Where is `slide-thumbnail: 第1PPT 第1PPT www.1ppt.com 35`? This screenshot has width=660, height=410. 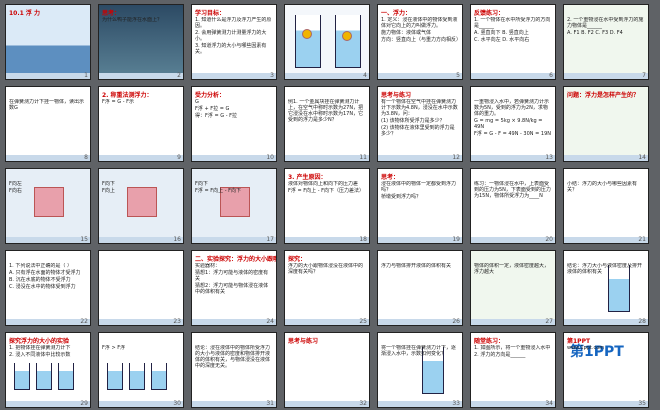
slide-thumbnail: 第1PPT 第1PPT www.1ppt.com 35 is located at coordinates (606, 370).